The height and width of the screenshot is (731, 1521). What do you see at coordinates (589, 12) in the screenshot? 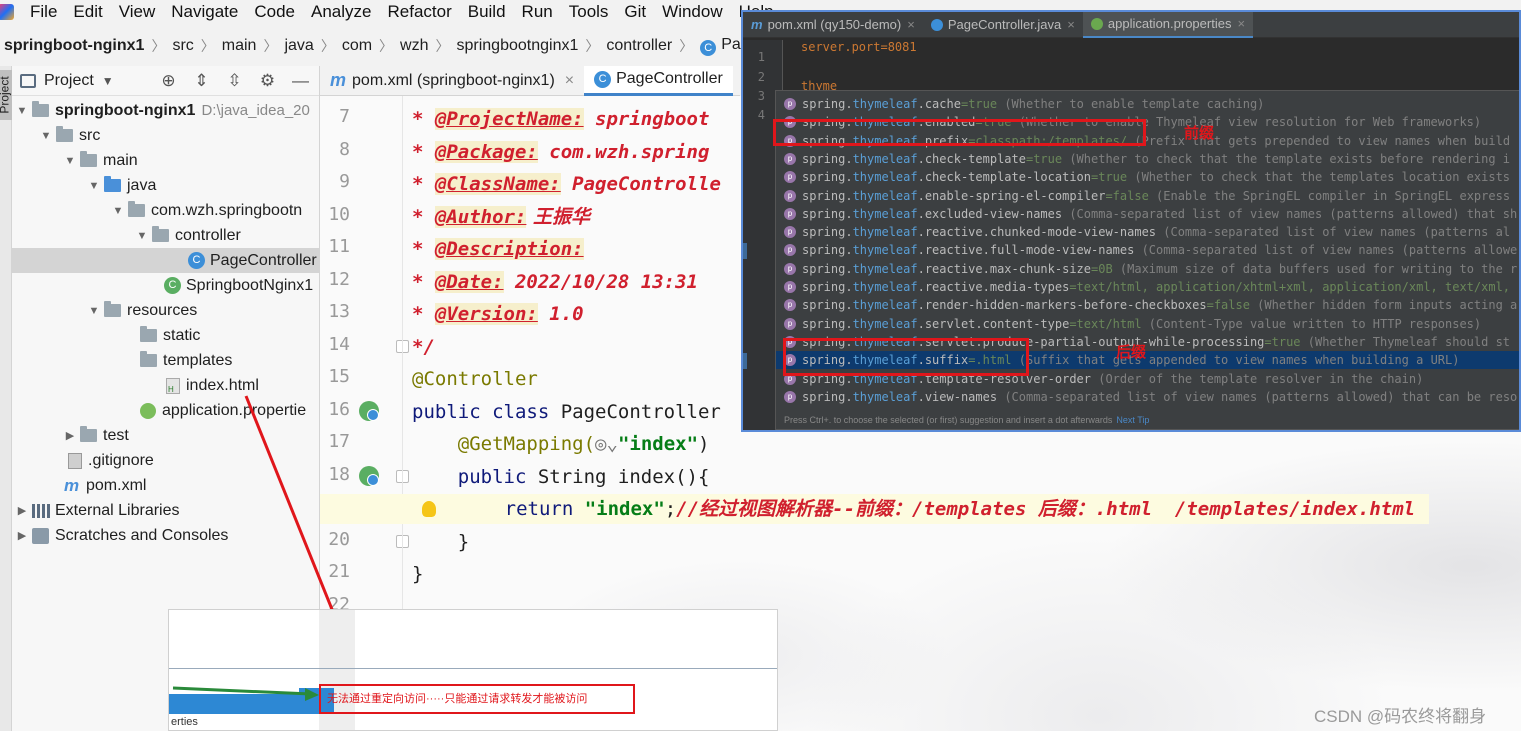
I see `menu-tools: Tools` at bounding box center [589, 12].